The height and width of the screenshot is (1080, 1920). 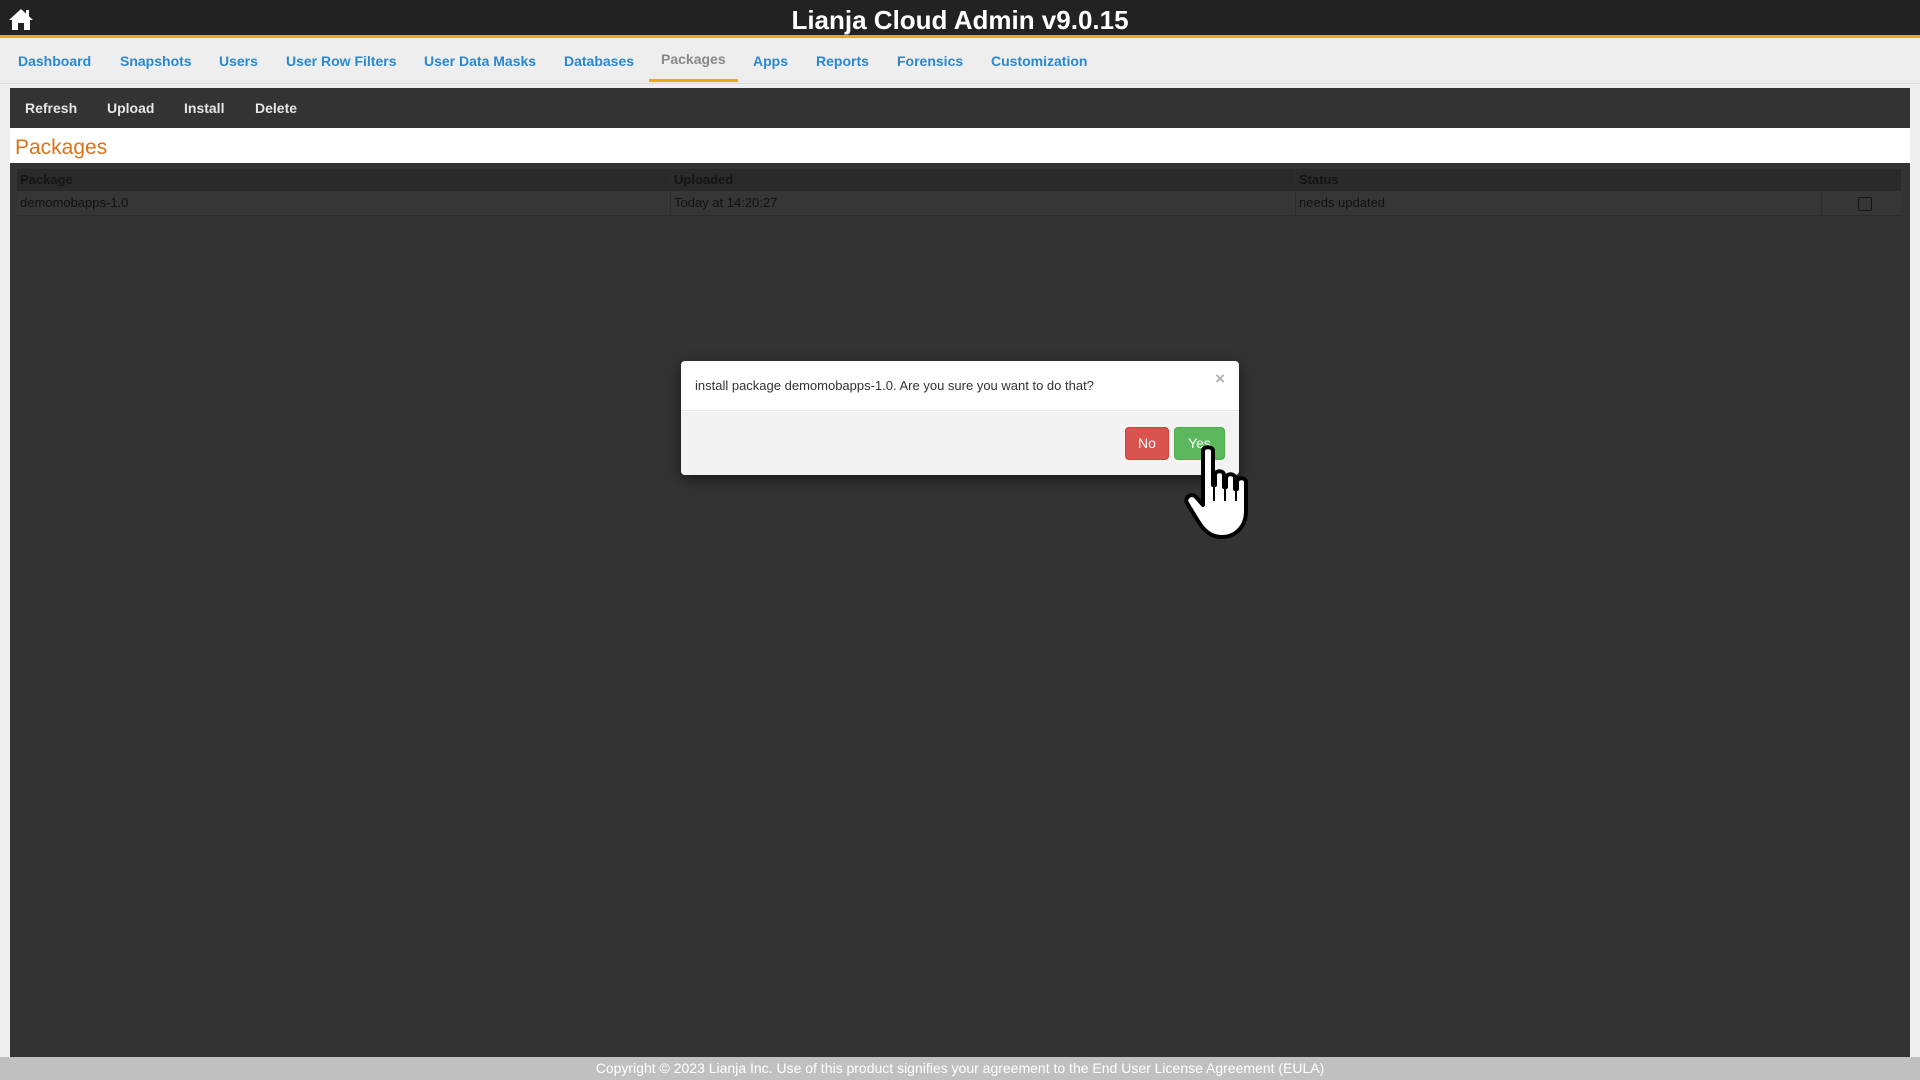 I want to click on grid-header: Package Uploaded Status, so click(x=959, y=180).